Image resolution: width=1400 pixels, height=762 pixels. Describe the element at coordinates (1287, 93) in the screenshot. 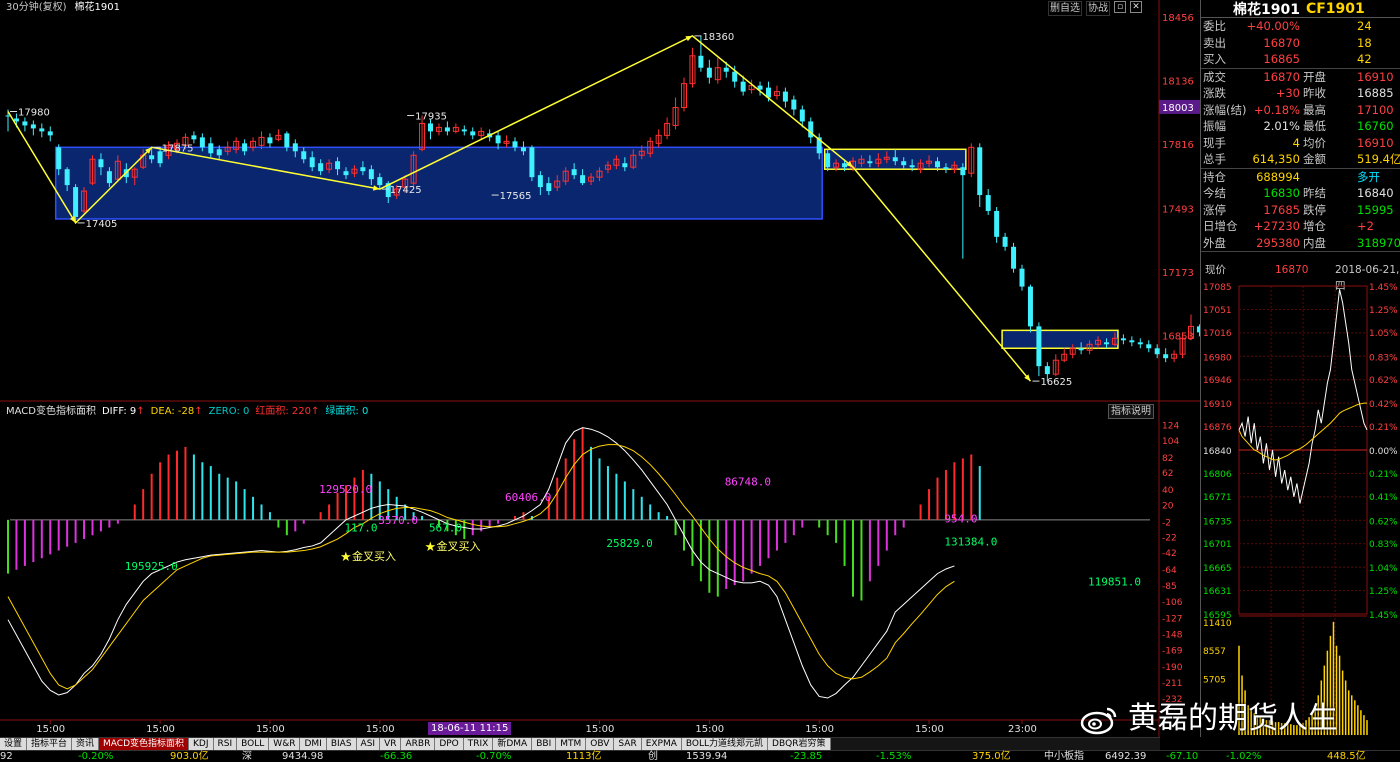

I see `quote-value: +30` at that location.